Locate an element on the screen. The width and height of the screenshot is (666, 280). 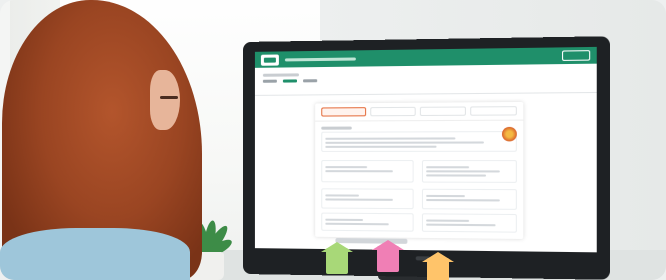
app-brand-text is located at coordinates (320, 58).